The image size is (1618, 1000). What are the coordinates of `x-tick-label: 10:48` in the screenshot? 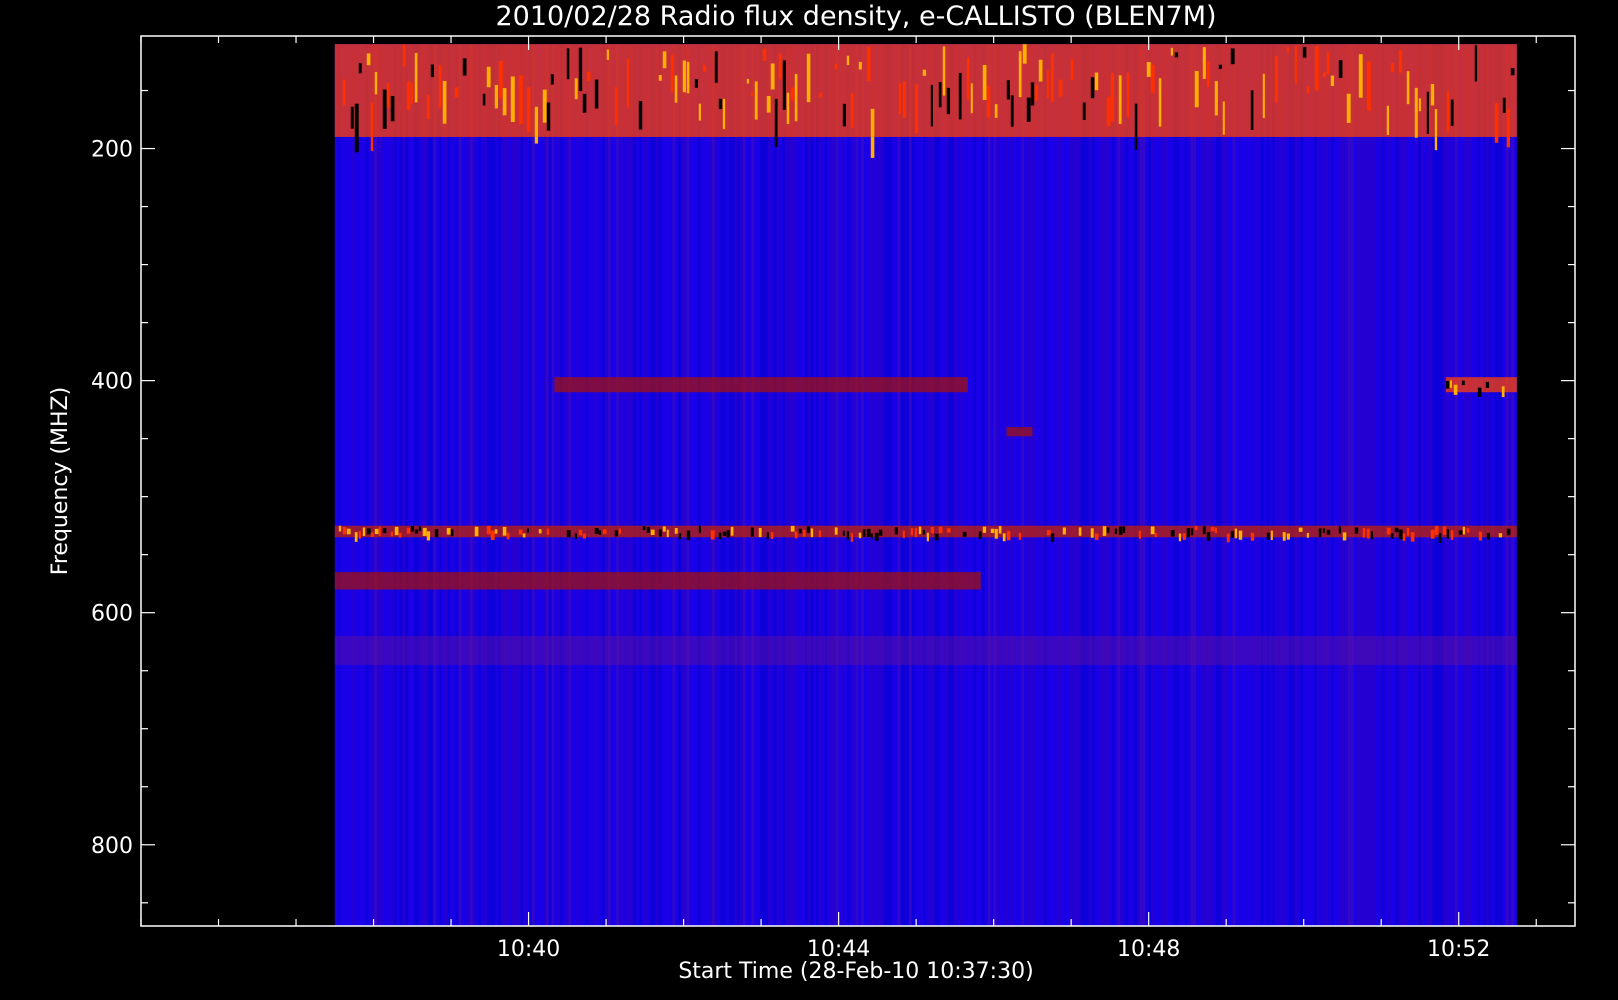 It's located at (1148, 949).